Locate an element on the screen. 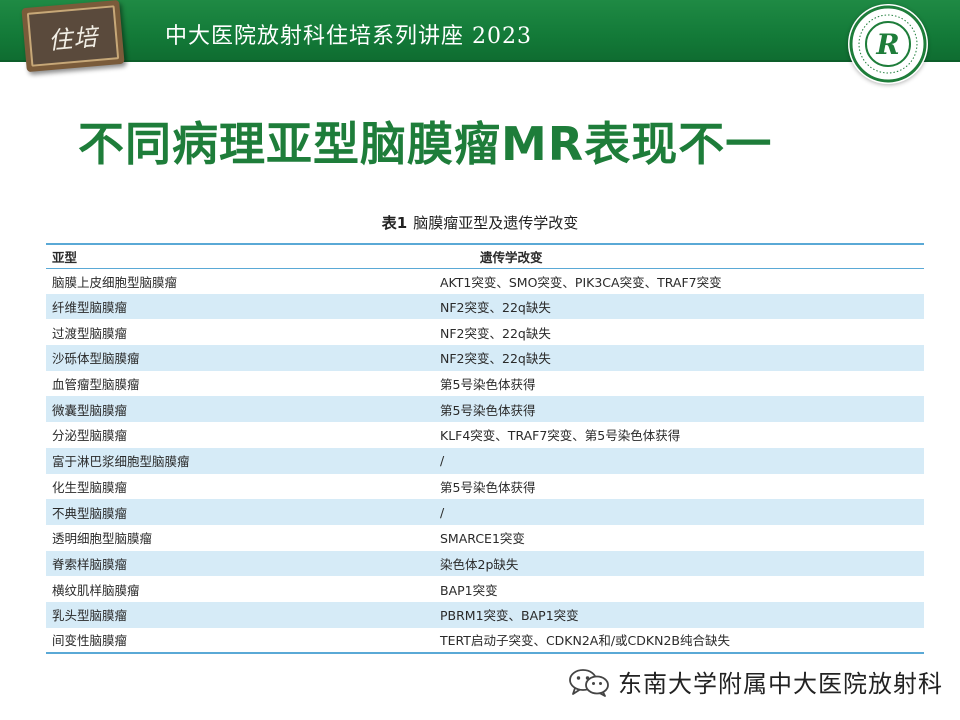 The image size is (960, 720). genetics-cell: TERT启动子突变、CDKN2A和/或CDKN2B纯合缺失 is located at coordinates (585, 641).